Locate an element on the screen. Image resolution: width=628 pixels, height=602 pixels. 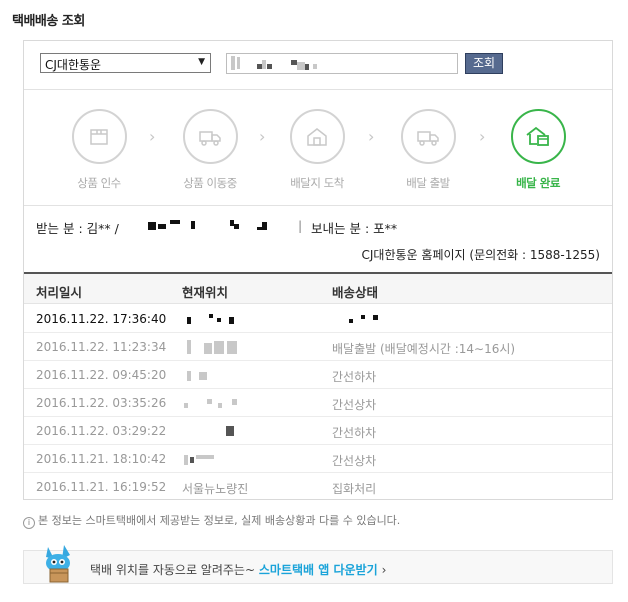
step-arrived-at-destination: 배달지 도착 is located at coordinates (317, 150).